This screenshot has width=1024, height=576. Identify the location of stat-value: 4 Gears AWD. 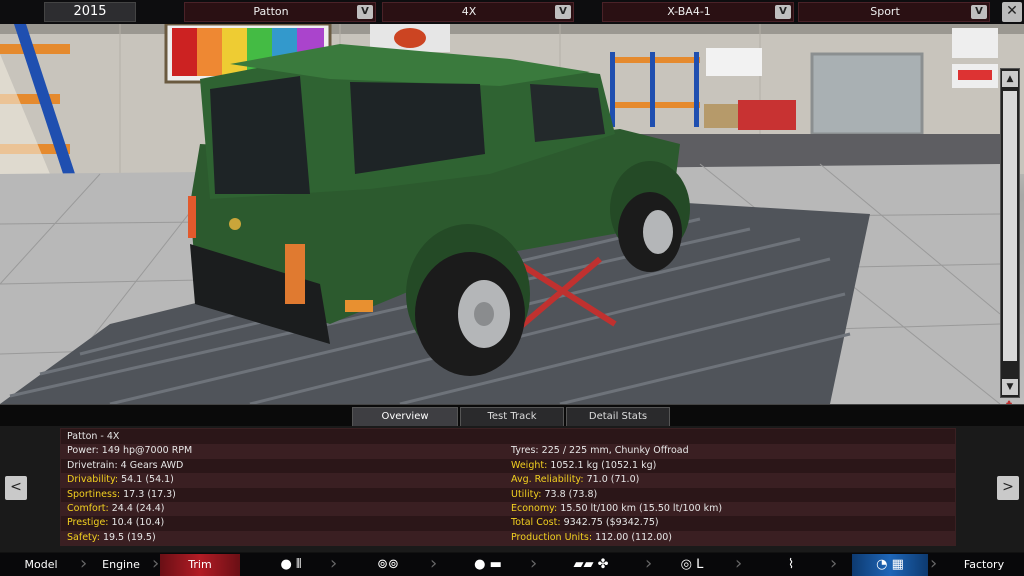
(152, 465).